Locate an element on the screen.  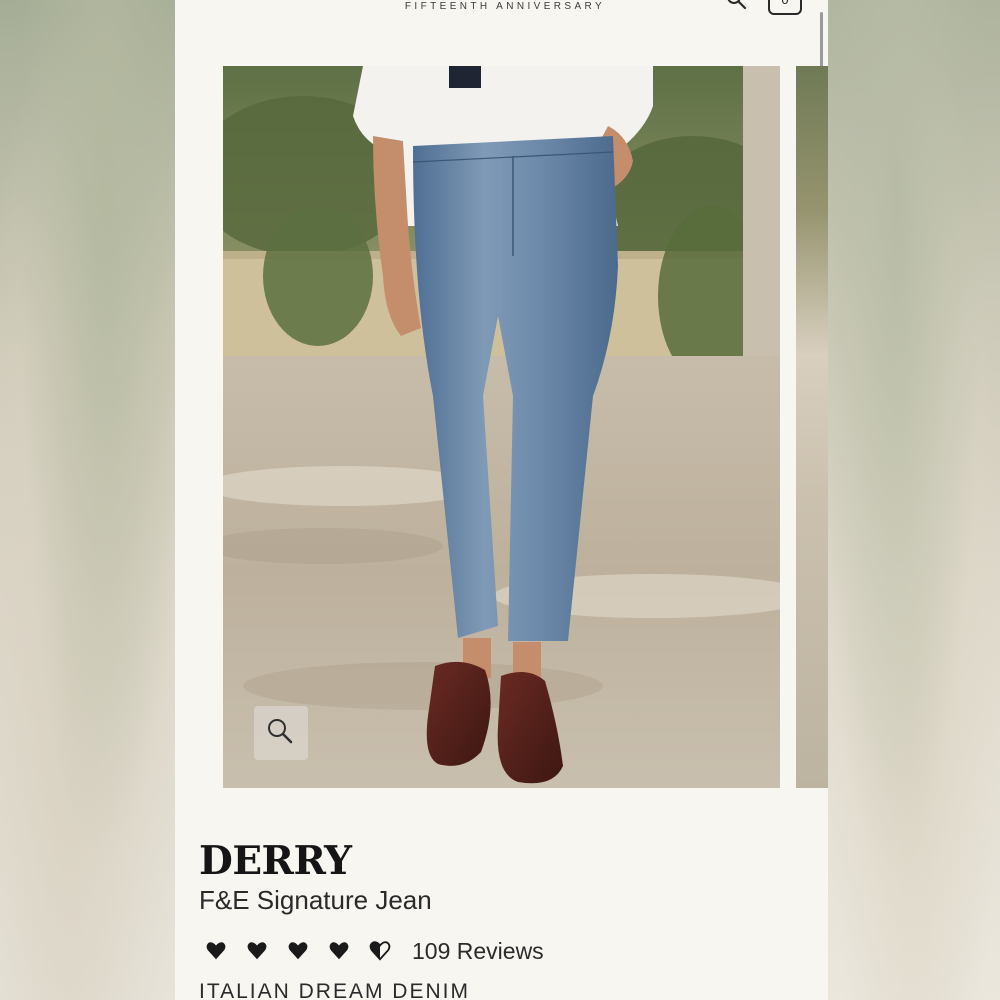
zoom-button is located at coordinates (281, 733).